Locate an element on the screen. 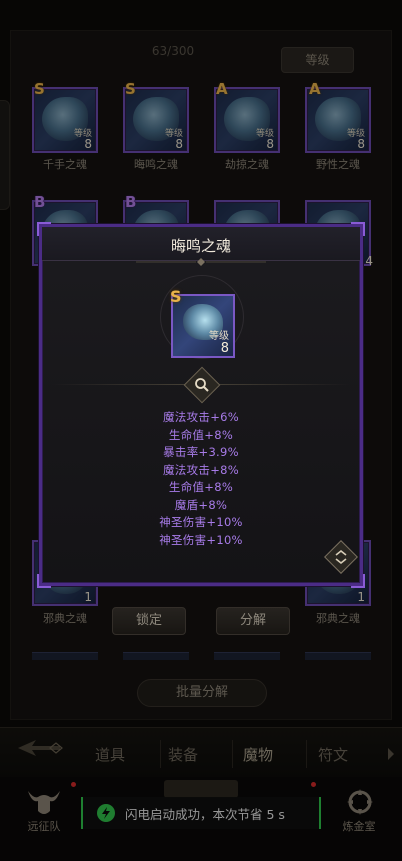 Image resolution: width=402 pixels, height=861 pixels. level-label: 等级 is located at coordinates (219, 336).